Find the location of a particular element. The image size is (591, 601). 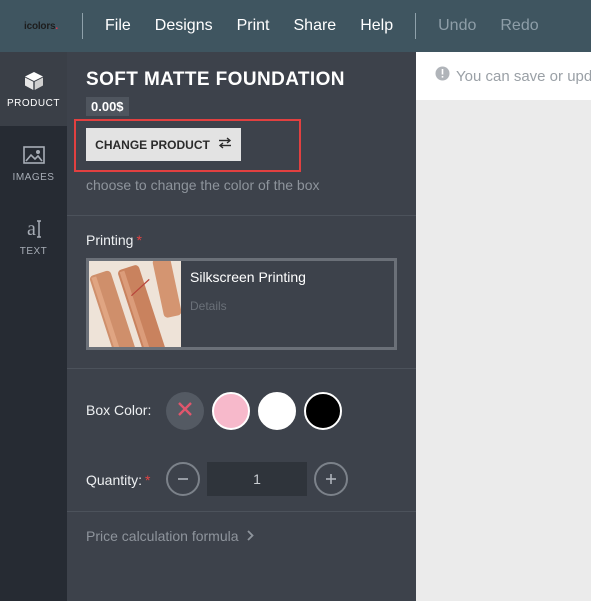

svg-text: a is located at coordinates (31, 229).